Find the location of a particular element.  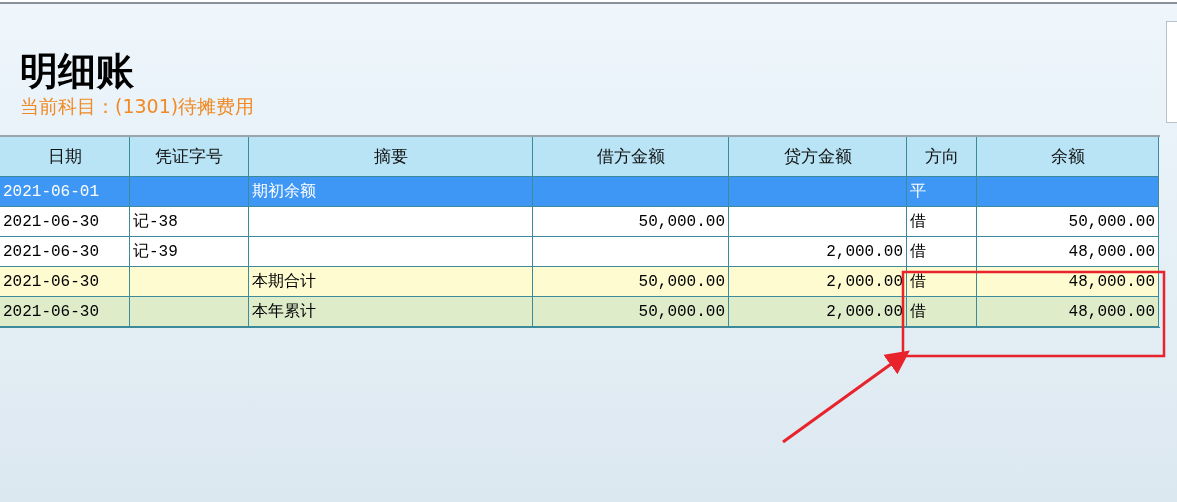

column-header: 摘要 is located at coordinates (391, 157).